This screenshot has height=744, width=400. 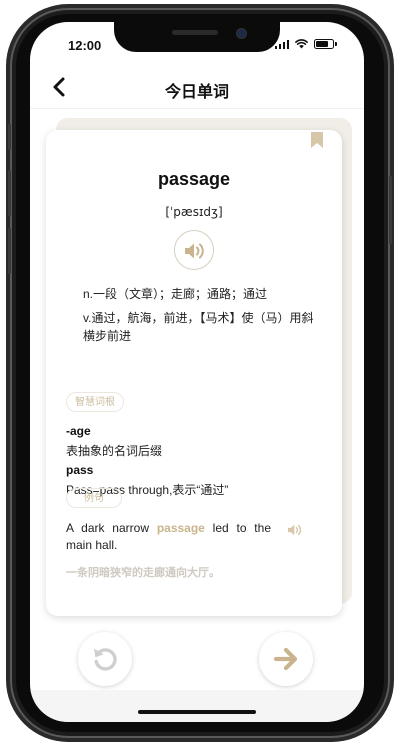 I want to click on root-name: -age, so click(x=78, y=431).